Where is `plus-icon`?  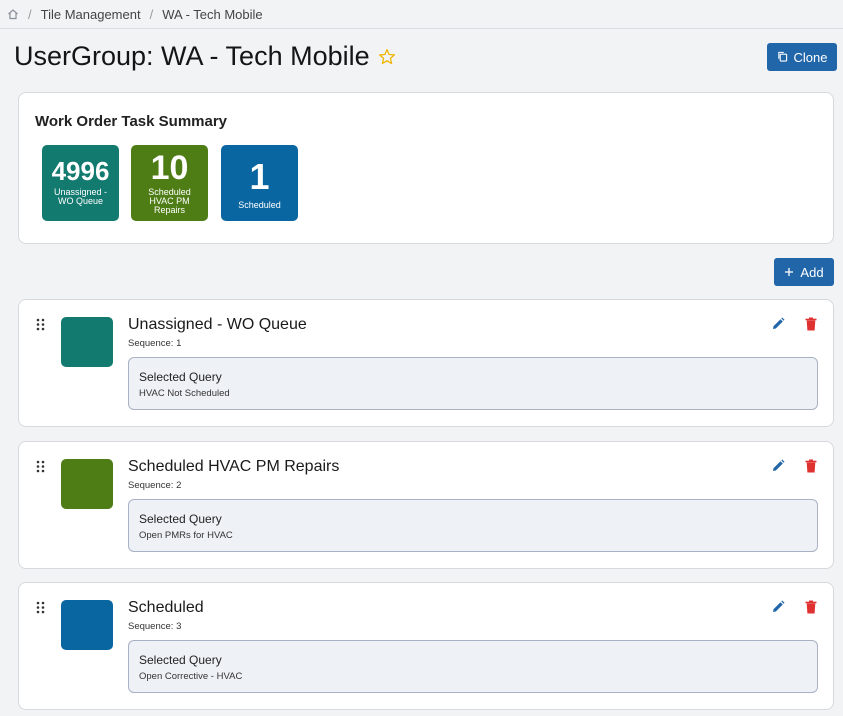
plus-icon is located at coordinates (789, 272).